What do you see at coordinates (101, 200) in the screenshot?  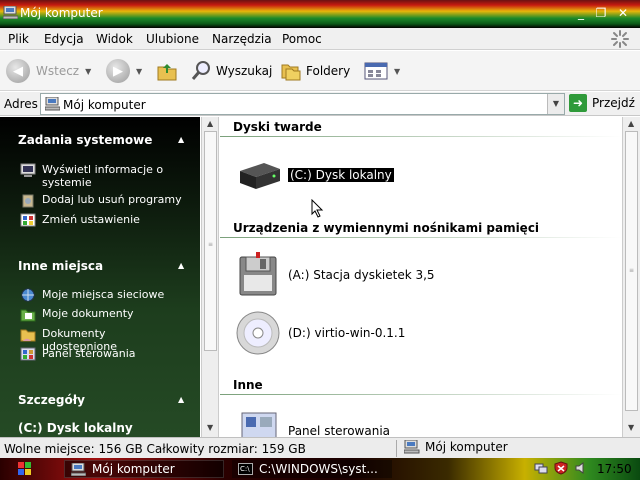 I see `sidebar-item-add-remove-programs: Dodaj lub usuń programy` at bounding box center [101, 200].